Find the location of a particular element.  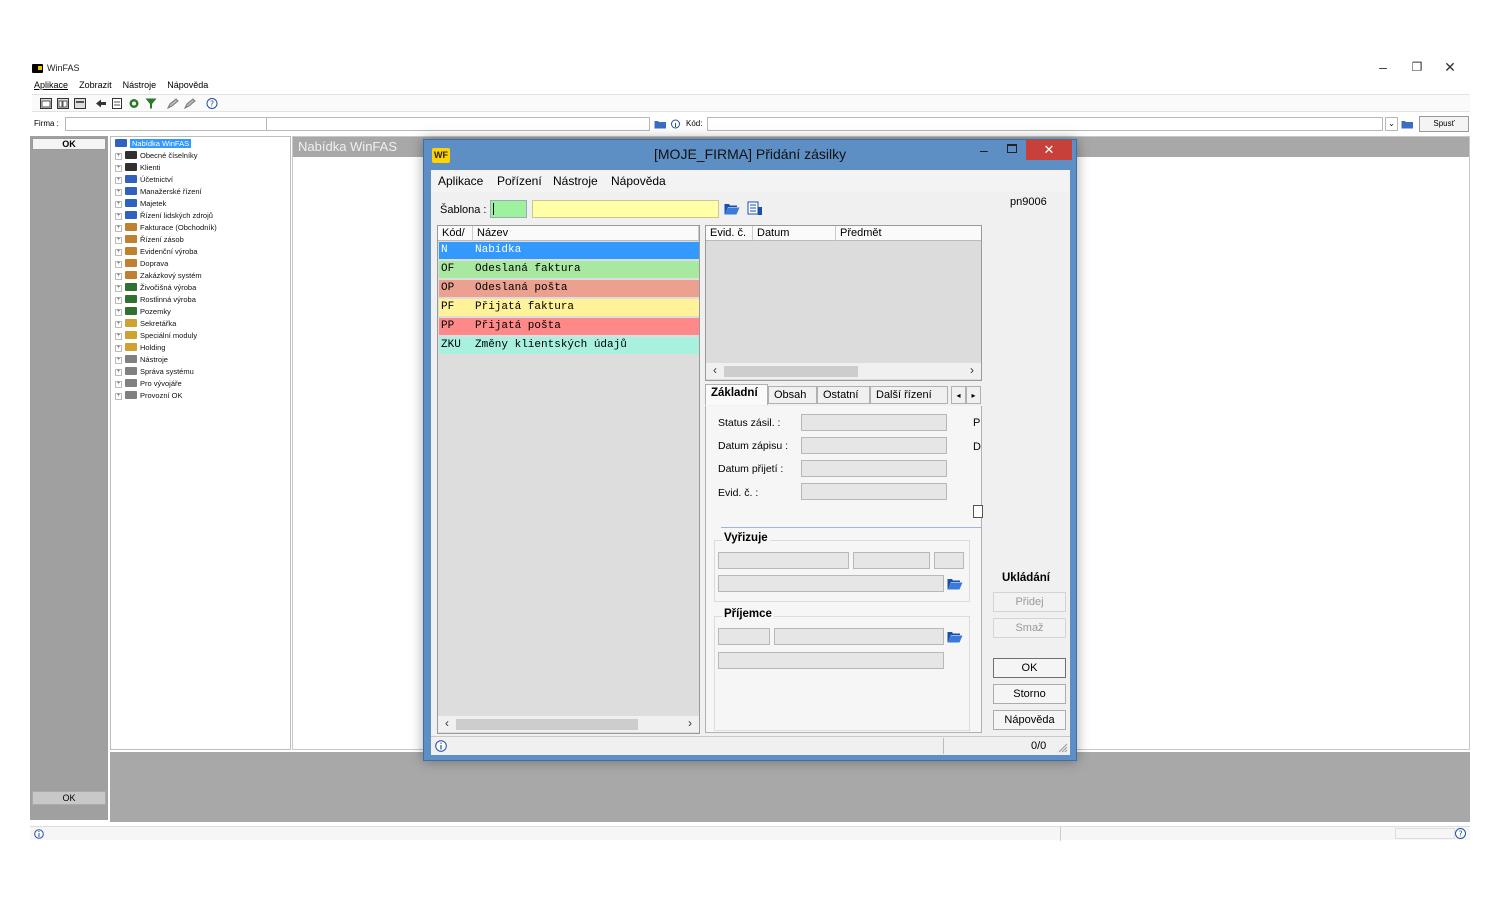

resize-grip-icon is located at coordinates (1063, 748).